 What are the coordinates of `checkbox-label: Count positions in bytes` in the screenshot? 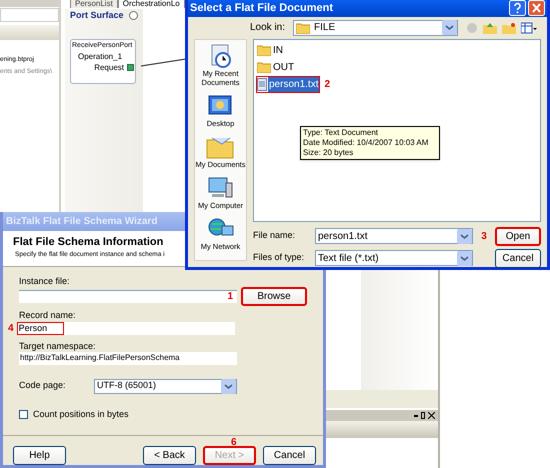 It's located at (81, 414).